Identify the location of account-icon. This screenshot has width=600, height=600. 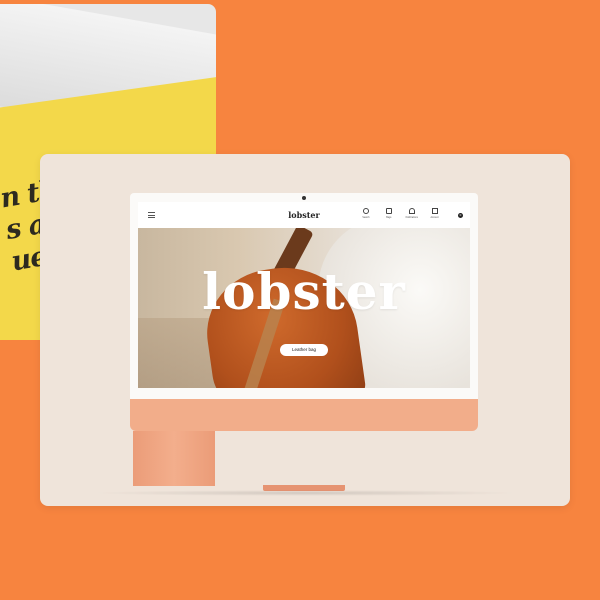
(435, 211).